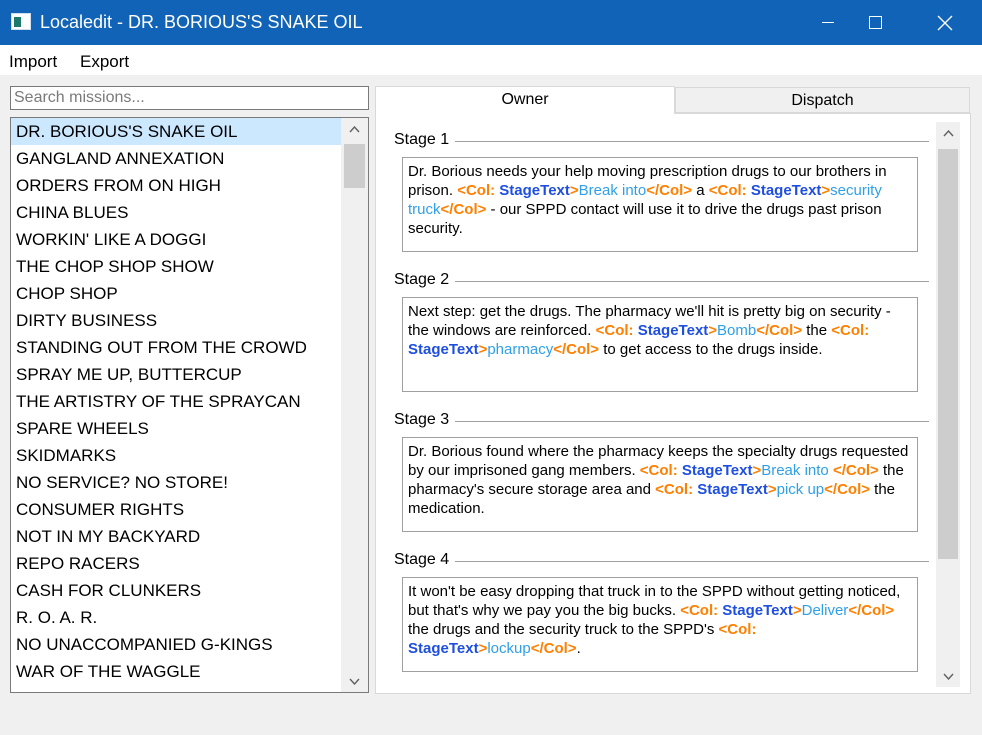  What do you see at coordinates (354, 405) in the screenshot?
I see `mission-list-scrollbar` at bounding box center [354, 405].